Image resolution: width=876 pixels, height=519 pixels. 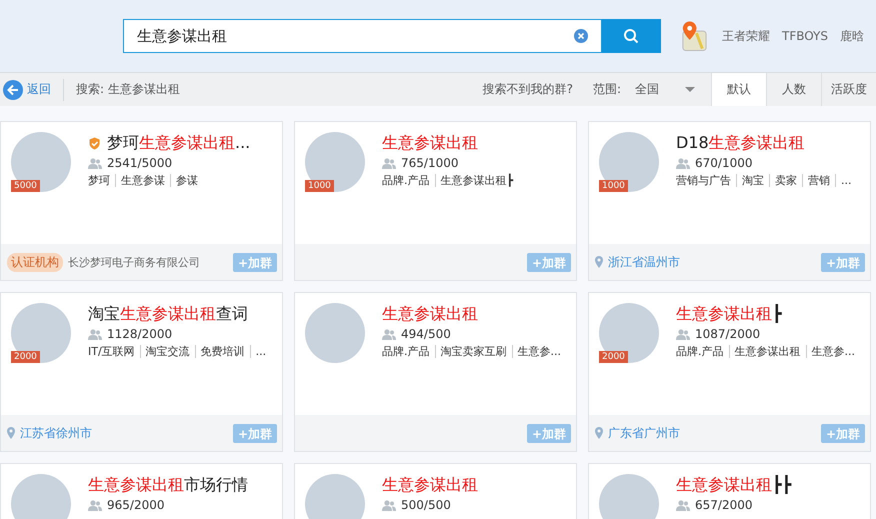 I want to click on group-tag: 生意参谋出租┣, so click(x=476, y=180).